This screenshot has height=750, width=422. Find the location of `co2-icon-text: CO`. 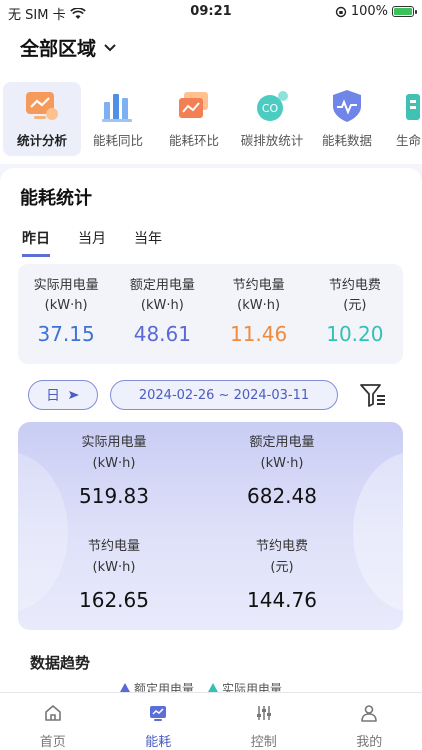

co2-icon-text: CO is located at coordinates (270, 108).